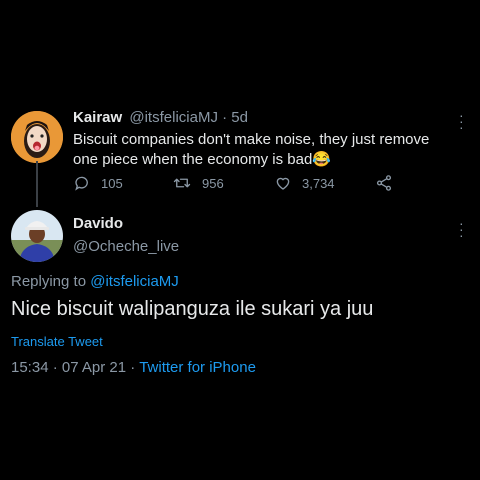 This screenshot has width=480, height=480. Describe the element at coordinates (49, 281) in the screenshot. I see `replying-prefix: Replying to` at that location.